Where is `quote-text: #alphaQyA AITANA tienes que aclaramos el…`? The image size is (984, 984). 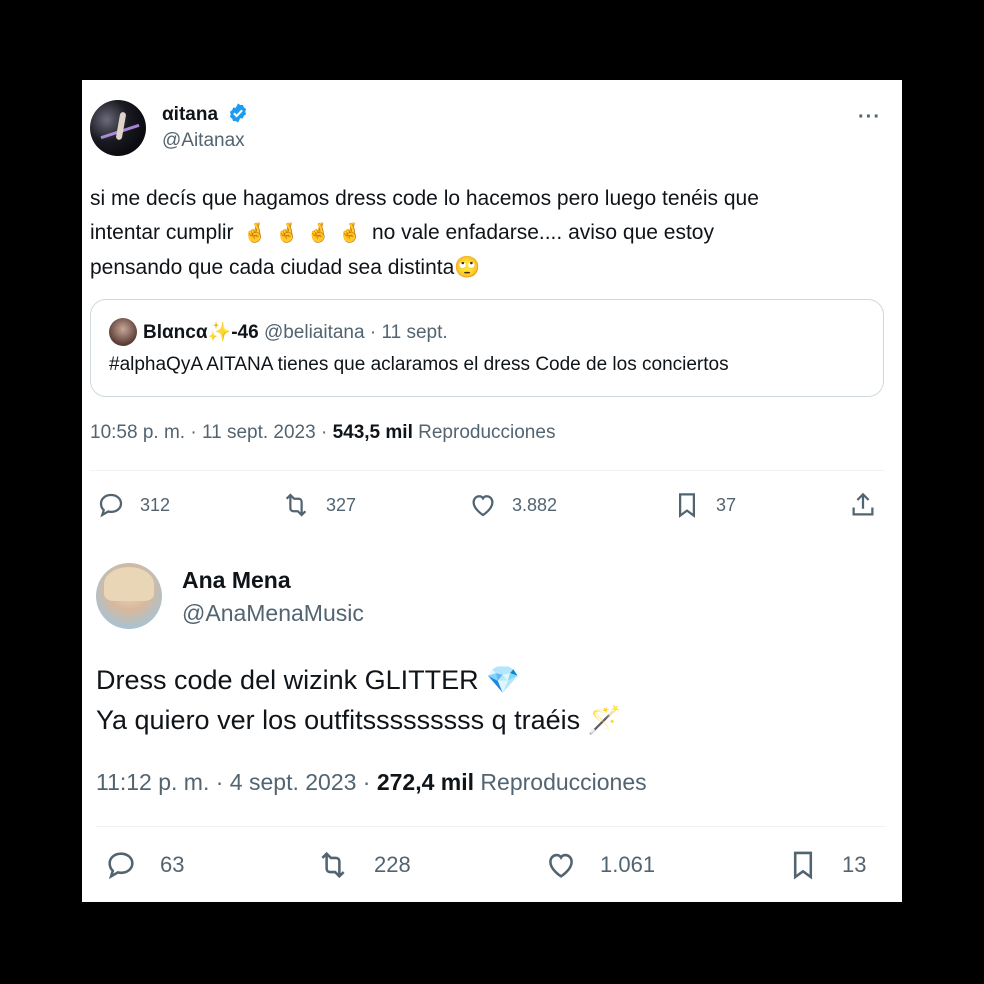
quote-text: #alphaQyA AITANA tienes que aclaramos el… is located at coordinates (419, 364).